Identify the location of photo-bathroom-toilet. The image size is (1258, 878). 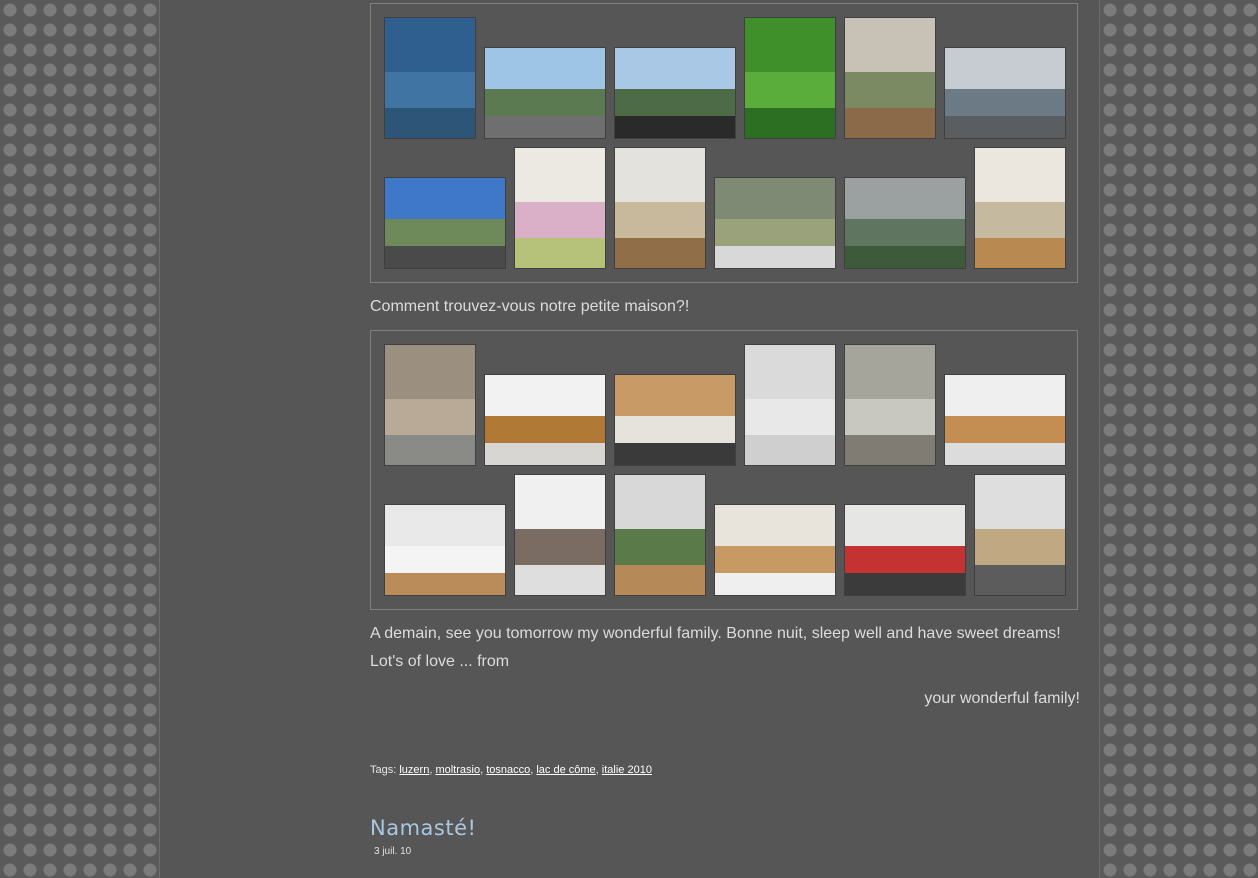
(430, 405).